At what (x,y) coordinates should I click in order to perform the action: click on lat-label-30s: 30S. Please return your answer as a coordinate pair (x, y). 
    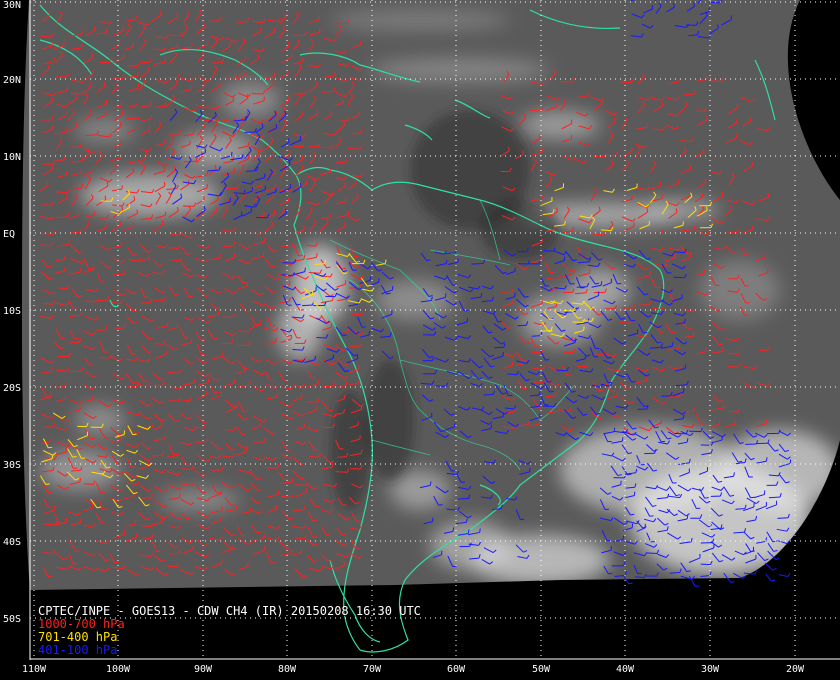
    Looking at the image, I should click on (12, 465).